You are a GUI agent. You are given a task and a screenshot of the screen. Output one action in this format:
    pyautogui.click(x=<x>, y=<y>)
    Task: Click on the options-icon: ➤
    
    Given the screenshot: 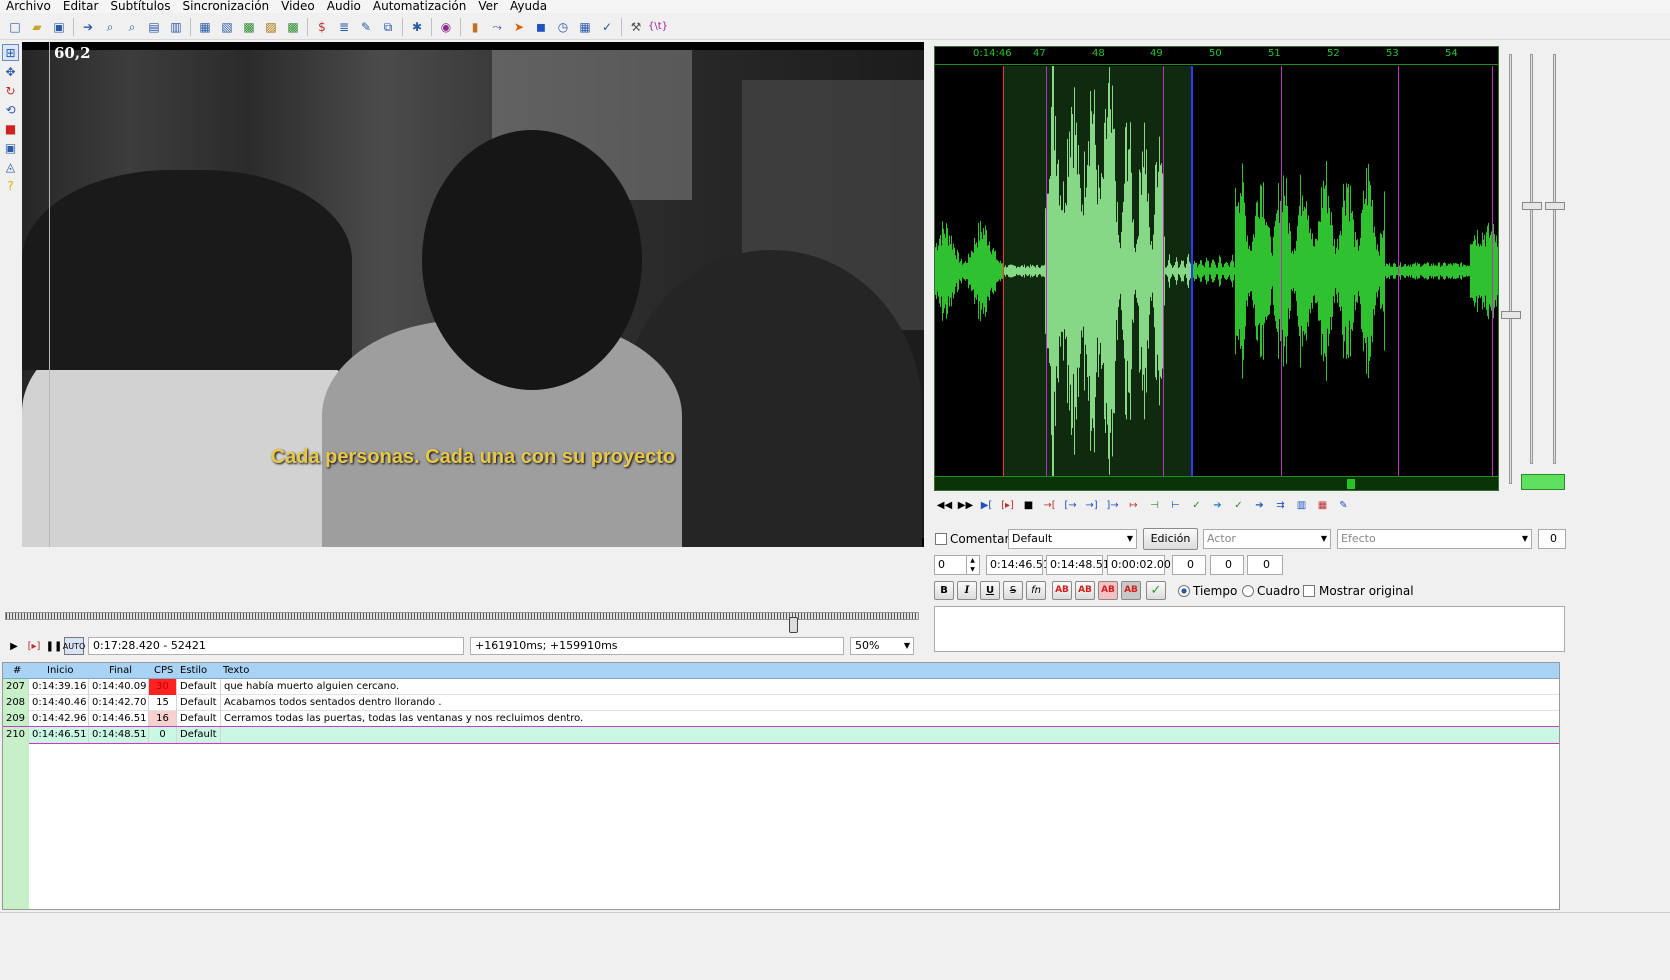 What is the action you would take?
    pyautogui.click(x=519, y=27)
    